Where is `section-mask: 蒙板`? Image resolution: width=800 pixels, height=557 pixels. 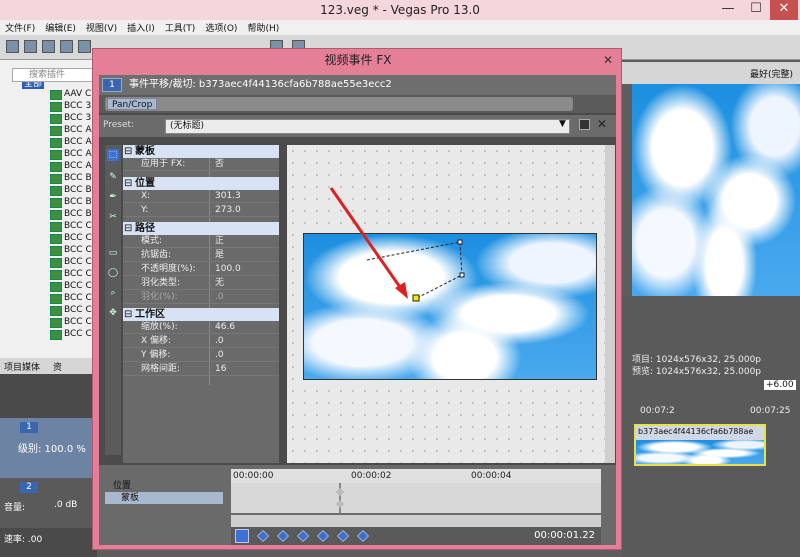 section-mask: 蒙板 is located at coordinates (201, 151).